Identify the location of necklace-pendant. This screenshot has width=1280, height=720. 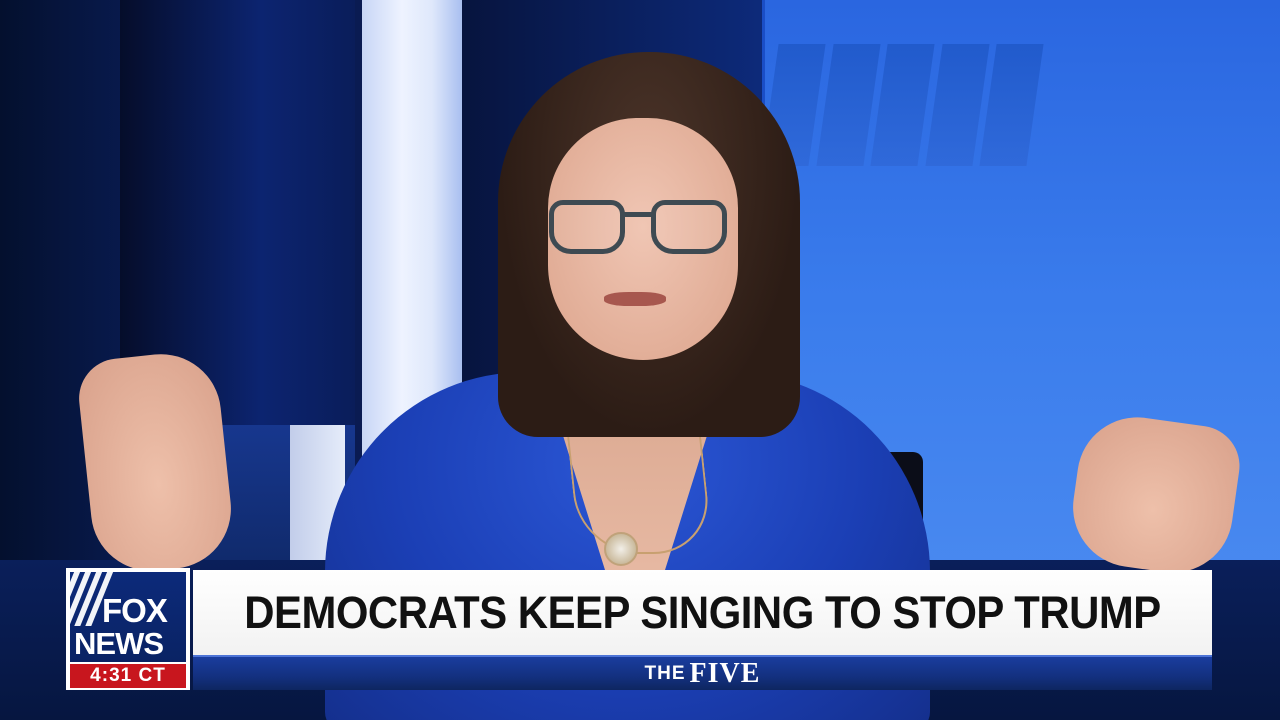
(621, 549).